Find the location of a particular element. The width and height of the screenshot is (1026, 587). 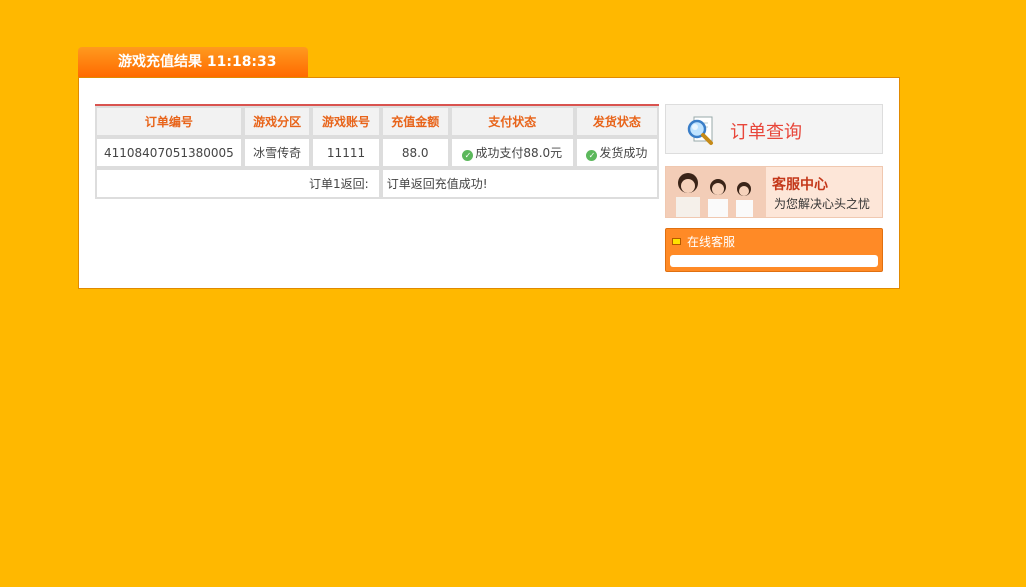

online-service-label: 在线客服 is located at coordinates (711, 242).